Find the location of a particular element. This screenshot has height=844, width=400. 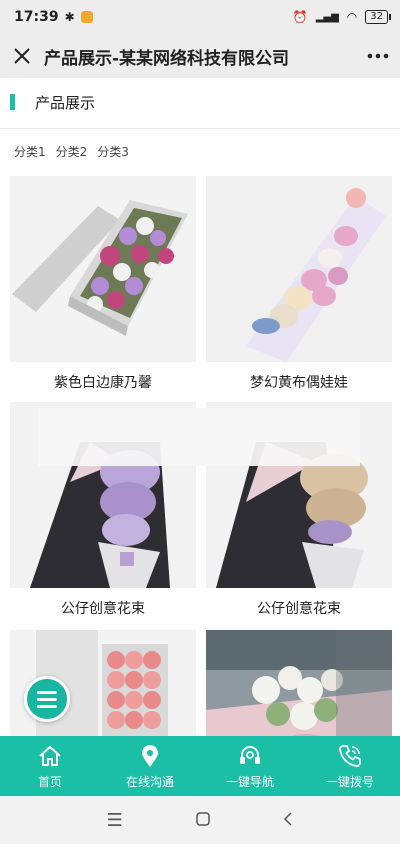

more-icon is located at coordinates (378, 56).